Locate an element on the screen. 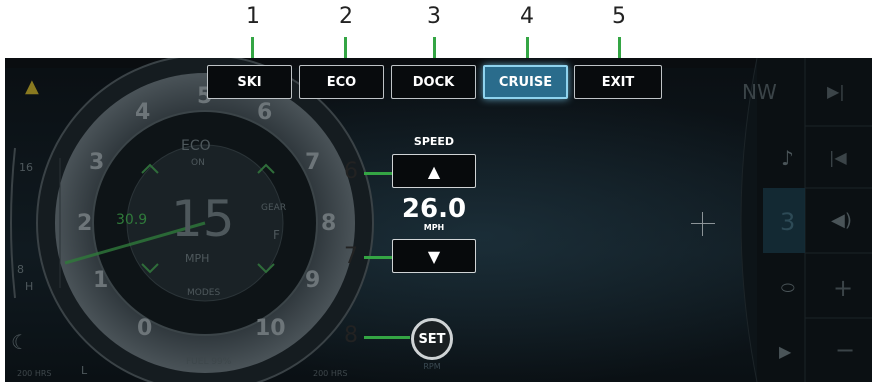 The height and width of the screenshot is (382, 872). skip-back-icon: |◀ is located at coordinates (838, 157).